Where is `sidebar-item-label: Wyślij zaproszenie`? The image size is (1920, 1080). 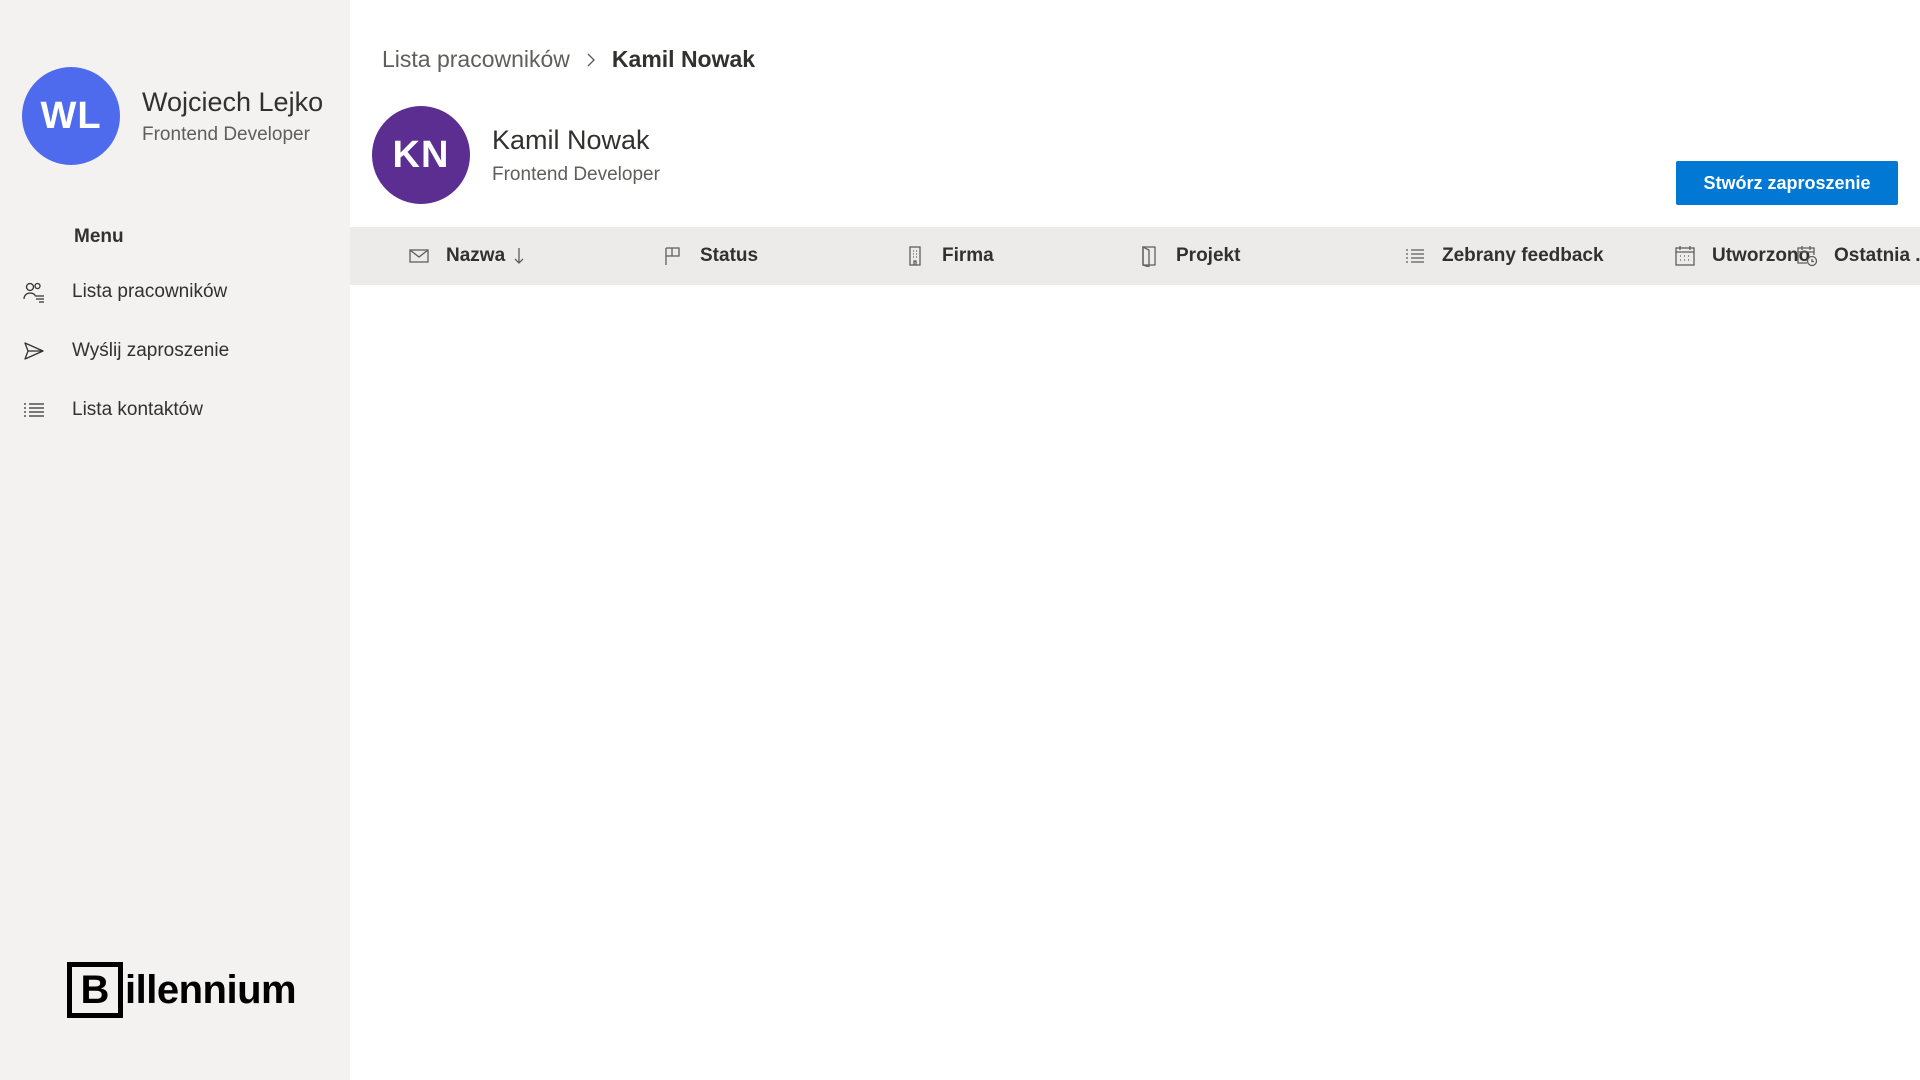 sidebar-item-label: Wyślij zaproszenie is located at coordinates (151, 350).